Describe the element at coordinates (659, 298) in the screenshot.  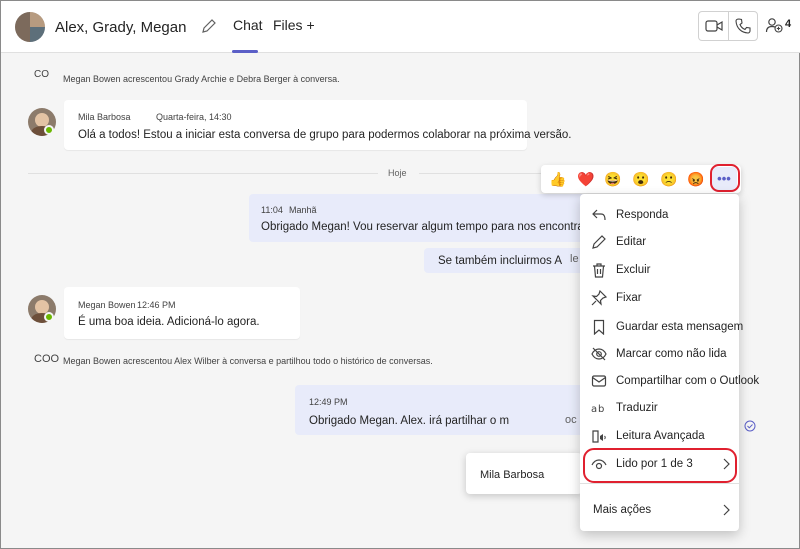
I see `menu-item-pin: Fixar` at that location.